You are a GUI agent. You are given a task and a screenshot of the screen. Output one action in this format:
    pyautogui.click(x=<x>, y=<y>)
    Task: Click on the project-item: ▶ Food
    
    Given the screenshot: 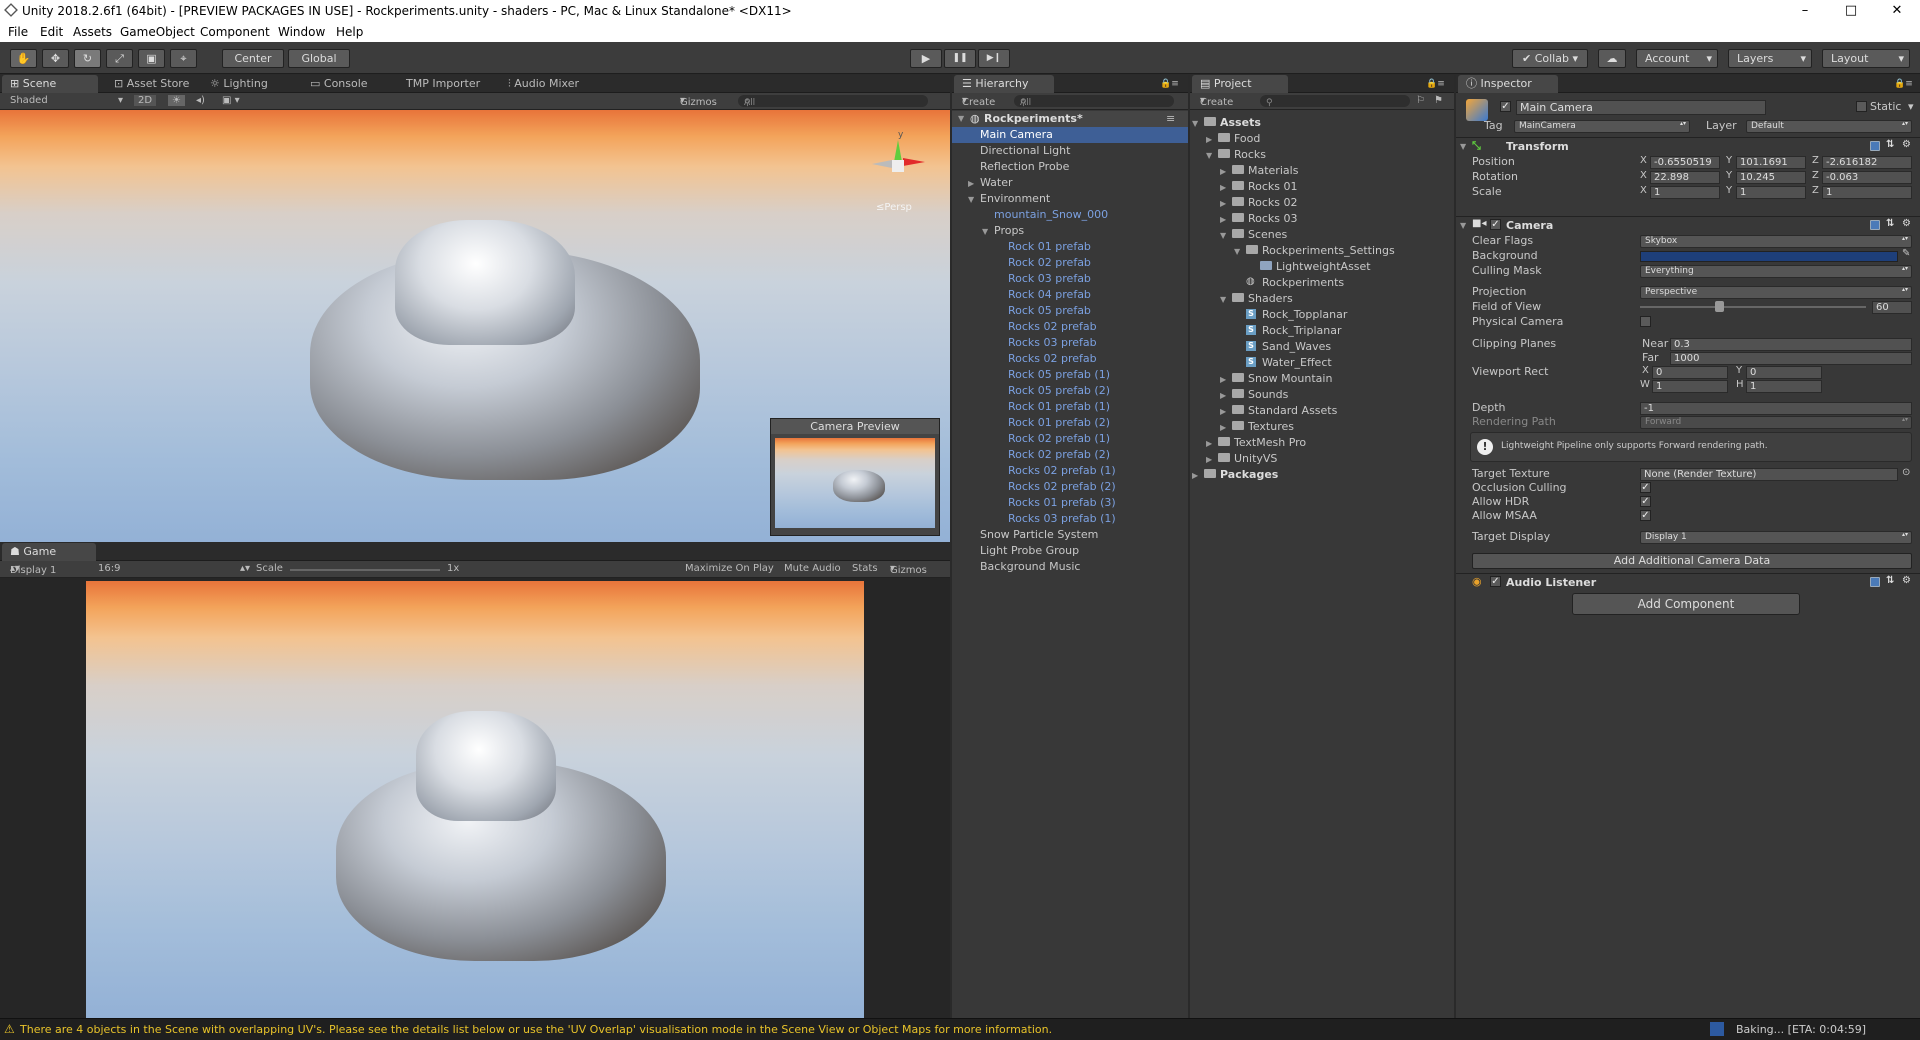 What is the action you would take?
    pyautogui.click(x=1322, y=139)
    